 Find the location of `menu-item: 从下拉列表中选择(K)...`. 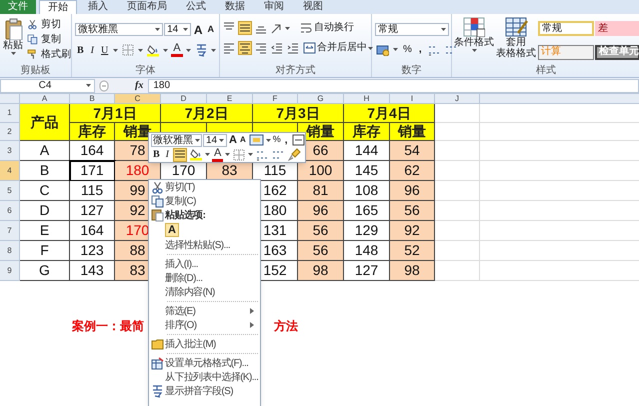

menu-item: 从下拉列表中选择(K)... is located at coordinates (212, 377).